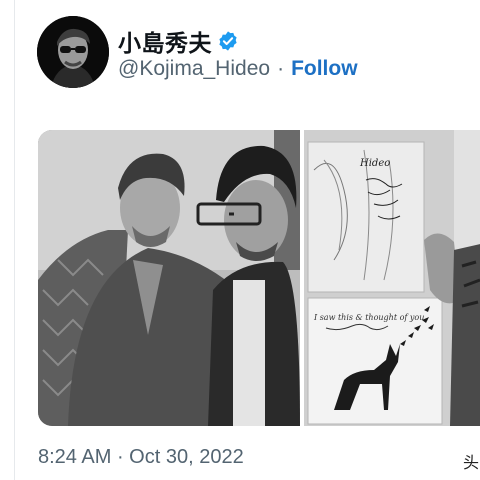  What do you see at coordinates (75, 457) in the screenshot?
I see `tweet-time: 8:24 AM` at bounding box center [75, 457].